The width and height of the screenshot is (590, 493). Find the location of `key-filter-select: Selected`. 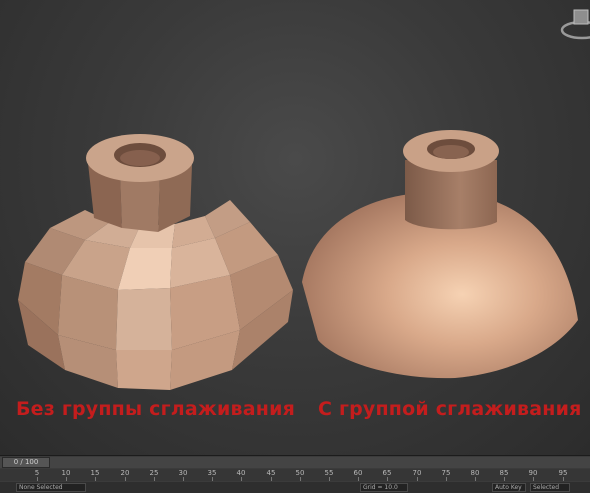

key-filter-select: Selected is located at coordinates (550, 487).